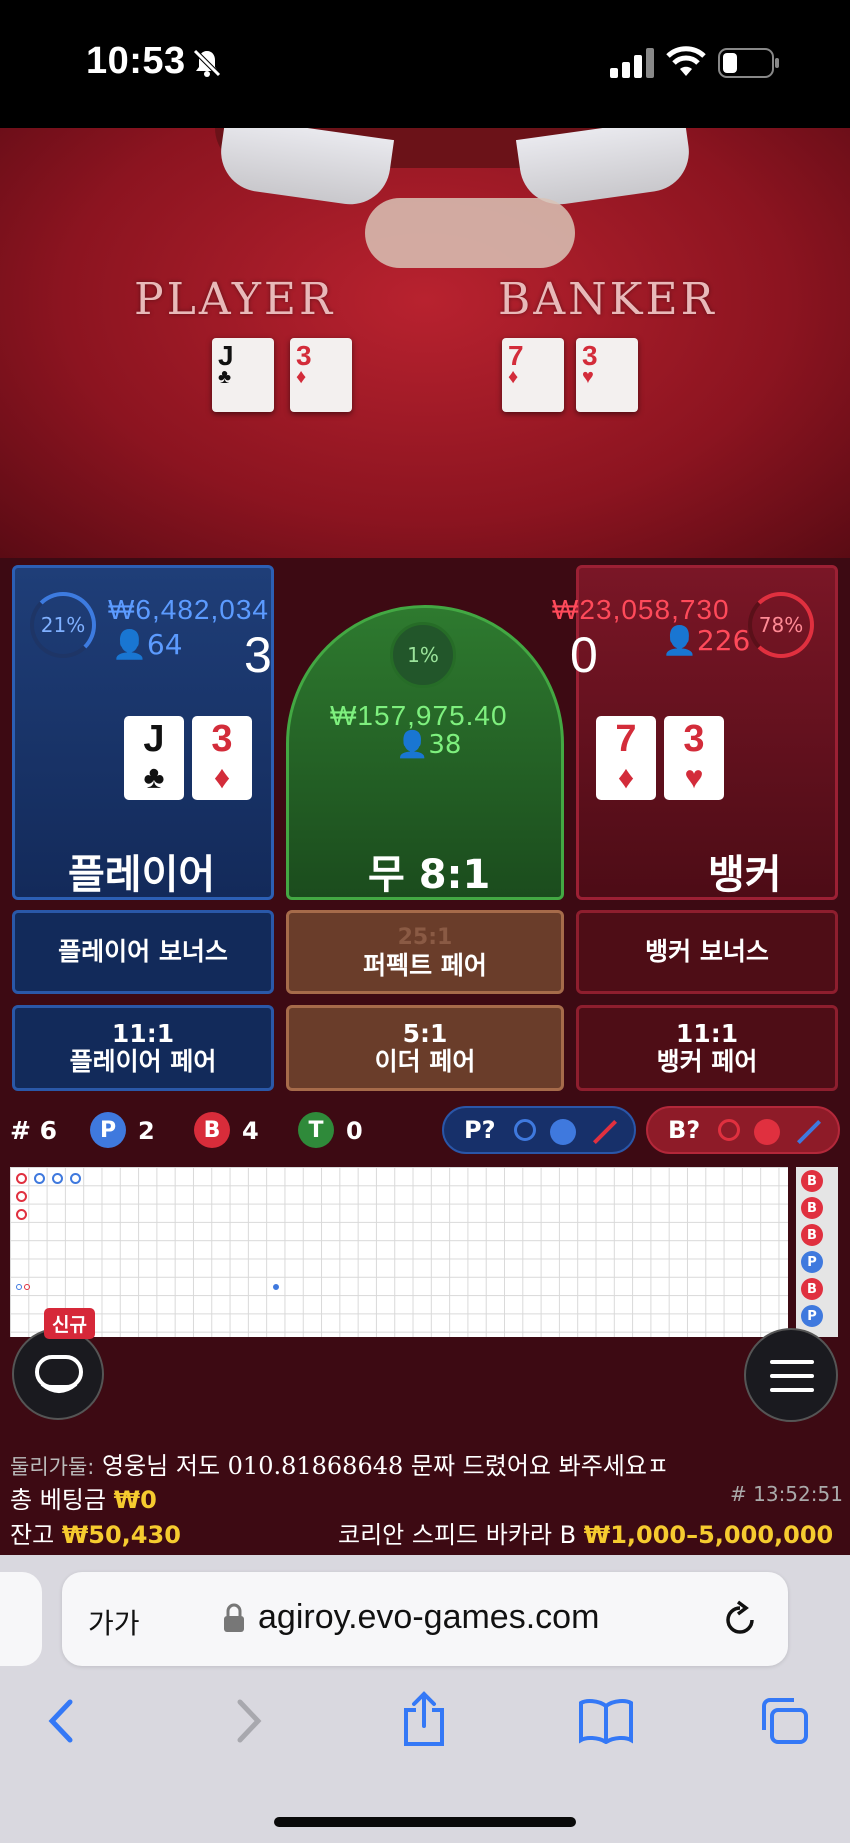 This screenshot has width=850, height=1843. Describe the element at coordinates (707, 1061) in the screenshot. I see `banker-pair-label: 뱅커 페어` at that location.